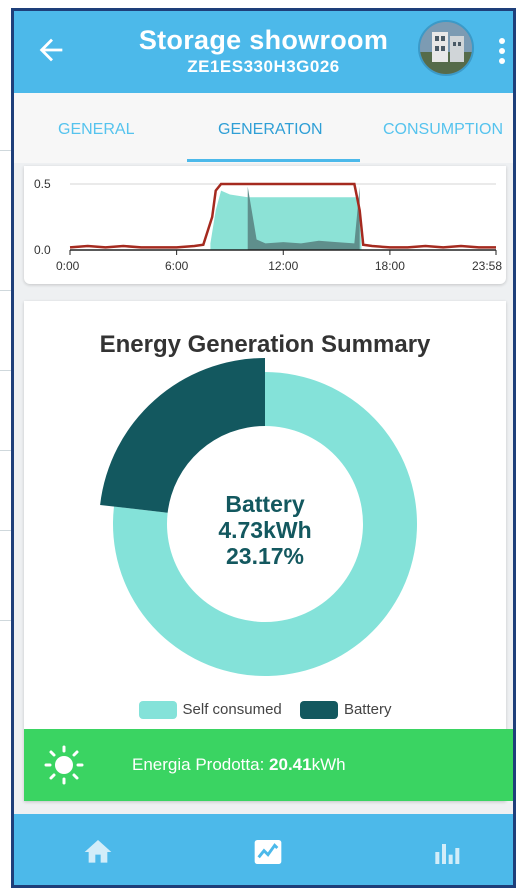 The height and width of the screenshot is (895, 527). Describe the element at coordinates (64, 765) in the screenshot. I see `sun-icon` at that location.